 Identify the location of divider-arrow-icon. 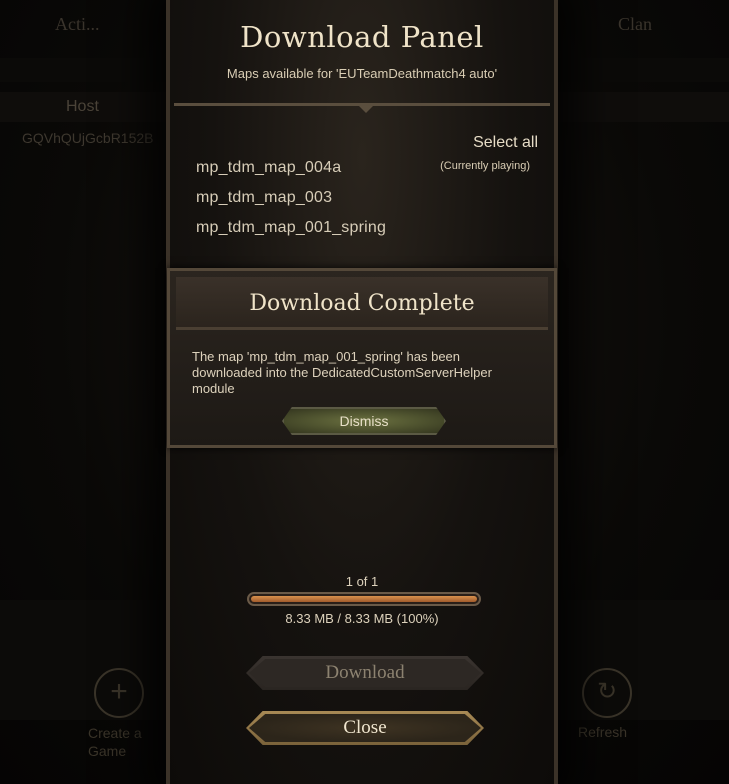
(366, 108).